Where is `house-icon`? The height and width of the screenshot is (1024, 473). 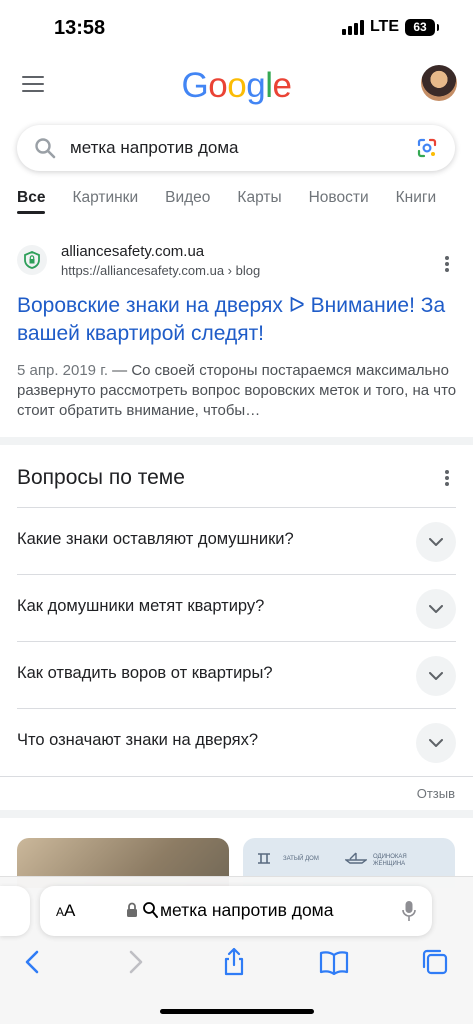
house-icon is located at coordinates (264, 858).